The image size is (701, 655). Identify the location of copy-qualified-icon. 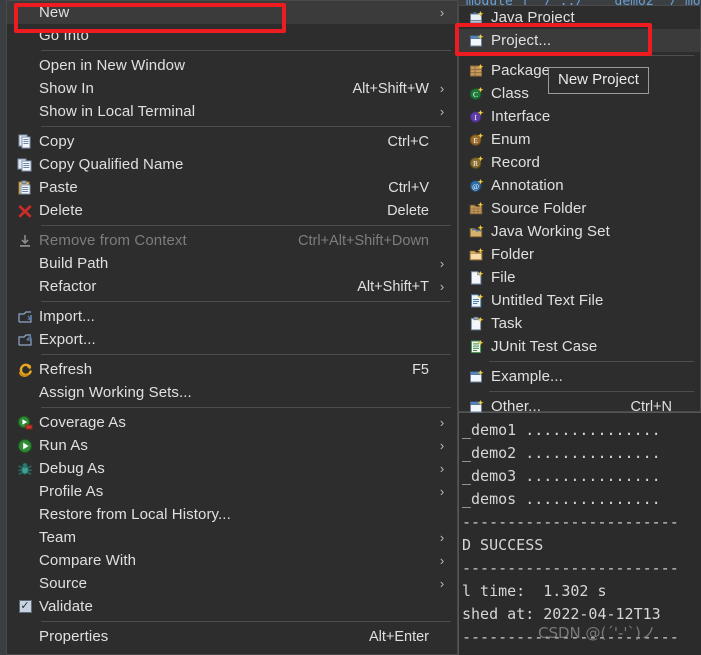
(25, 164).